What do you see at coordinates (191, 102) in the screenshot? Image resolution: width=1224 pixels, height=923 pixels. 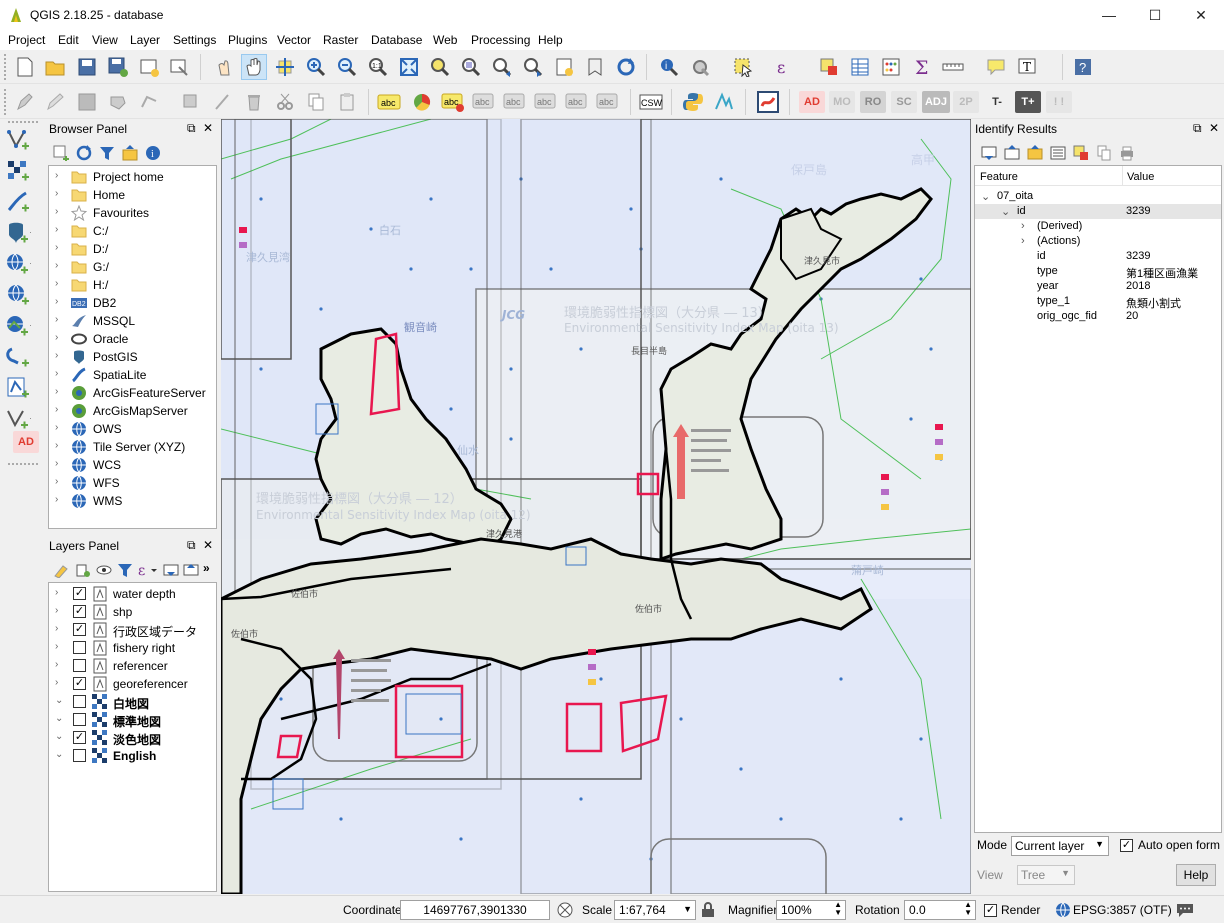 I see `move-feature-icon` at bounding box center [191, 102].